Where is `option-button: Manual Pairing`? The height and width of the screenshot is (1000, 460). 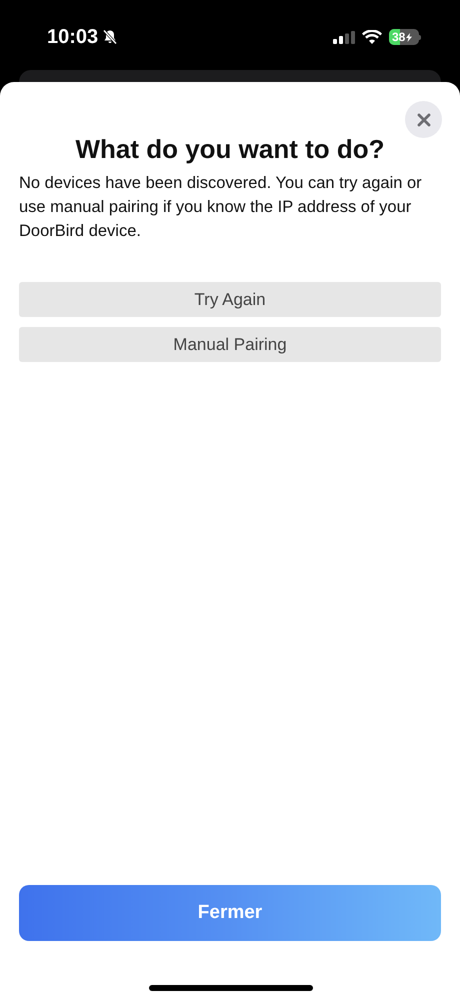 option-button: Manual Pairing is located at coordinates (230, 344).